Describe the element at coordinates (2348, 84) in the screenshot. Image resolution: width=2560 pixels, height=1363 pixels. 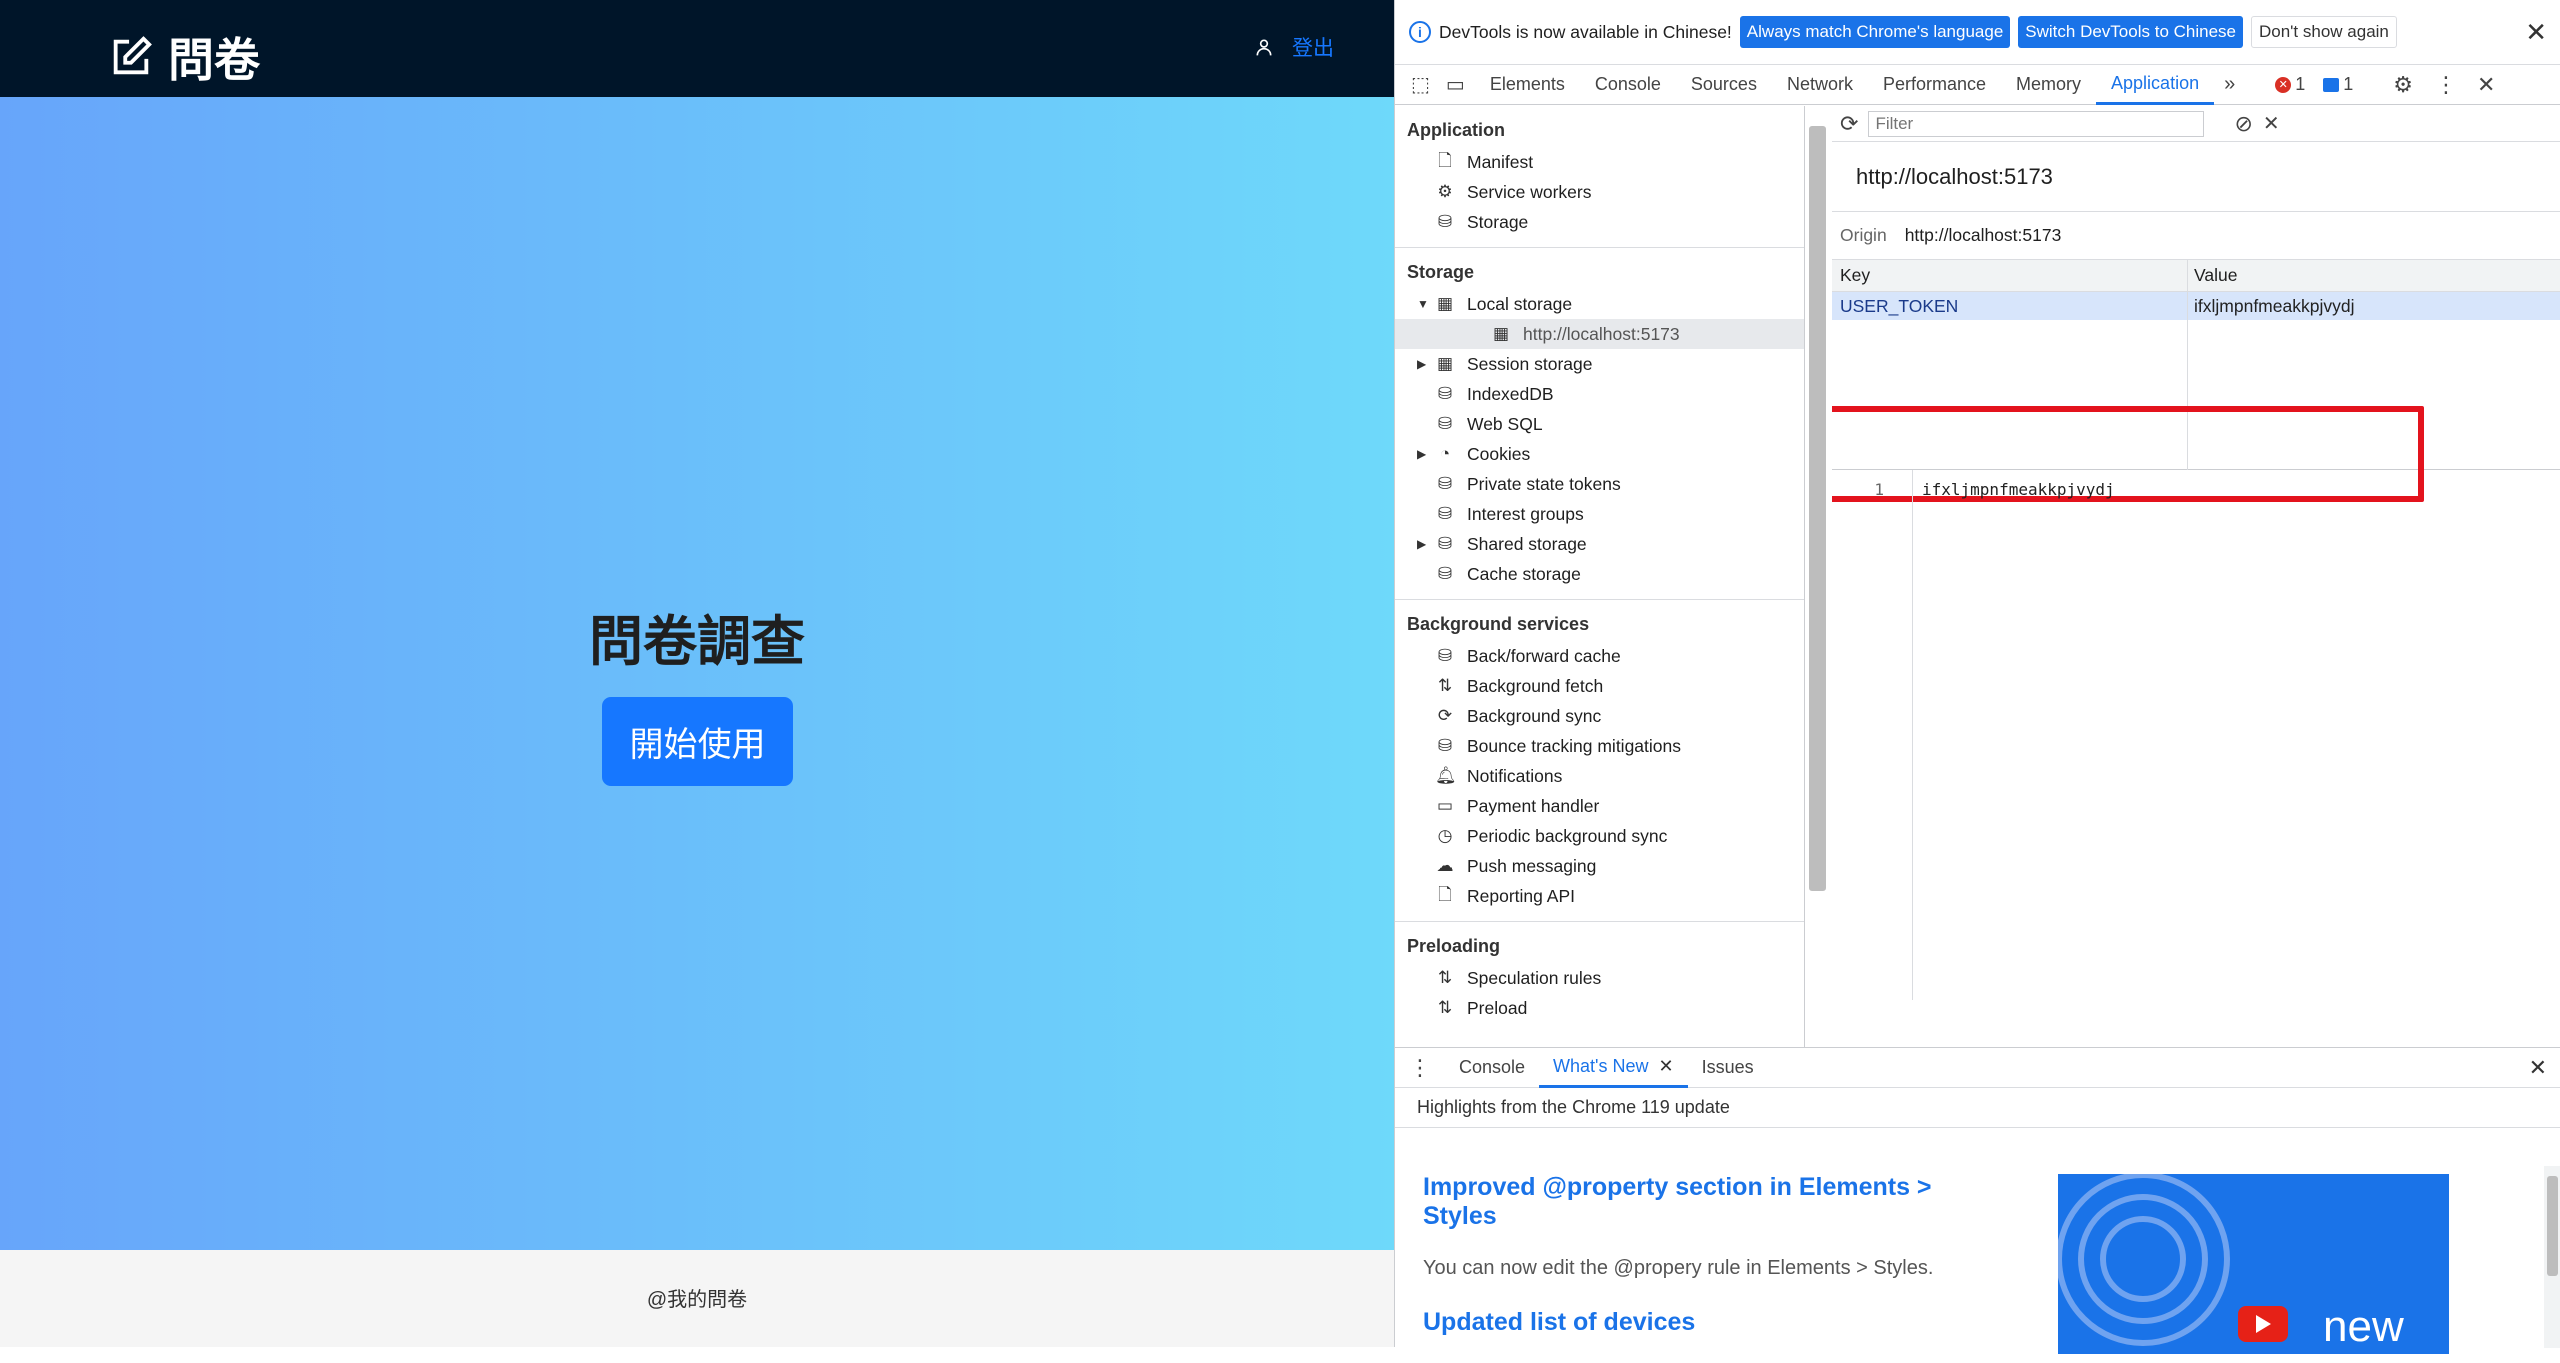
I see `message-count: 1` at that location.